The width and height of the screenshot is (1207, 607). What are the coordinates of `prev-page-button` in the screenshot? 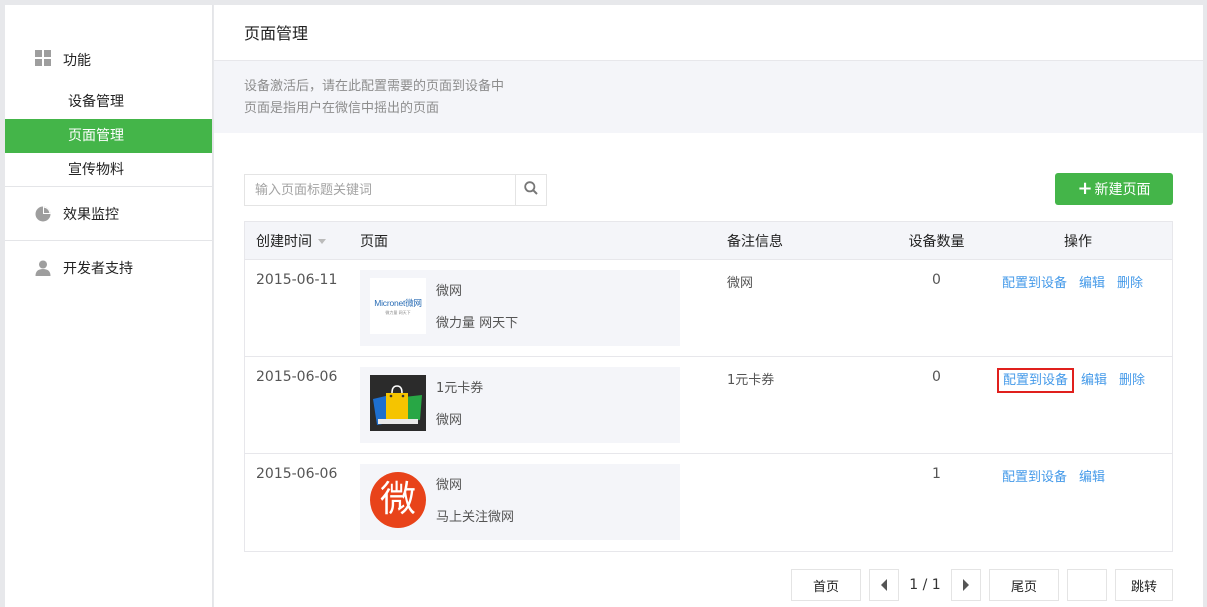 It's located at (884, 585).